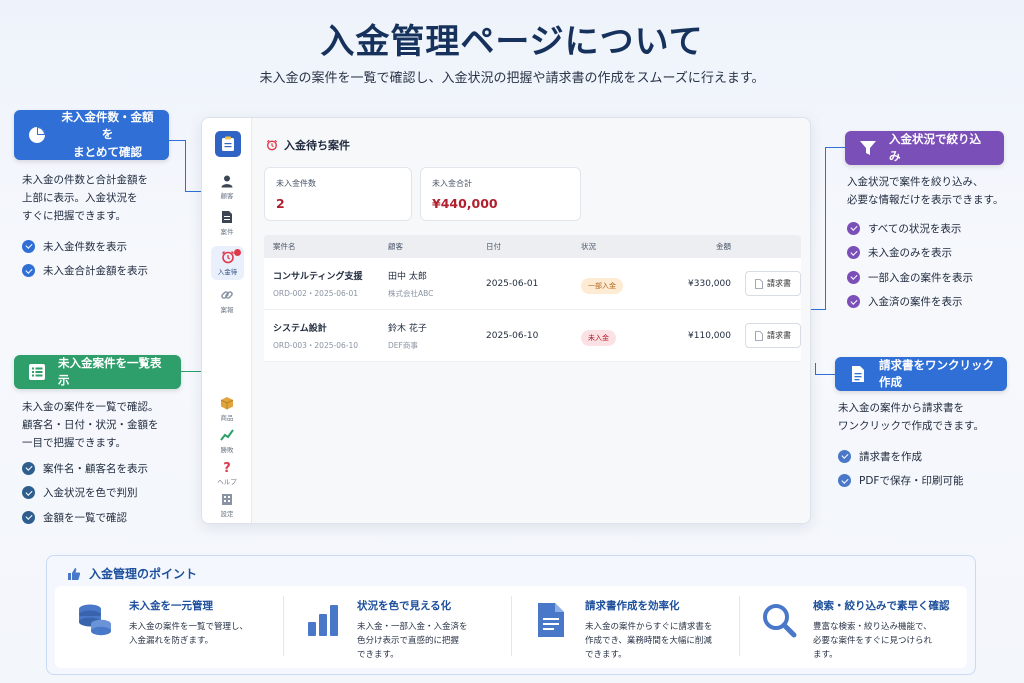 The height and width of the screenshot is (683, 1024). I want to click on check-item: 未入金件数を表示, so click(85, 246).